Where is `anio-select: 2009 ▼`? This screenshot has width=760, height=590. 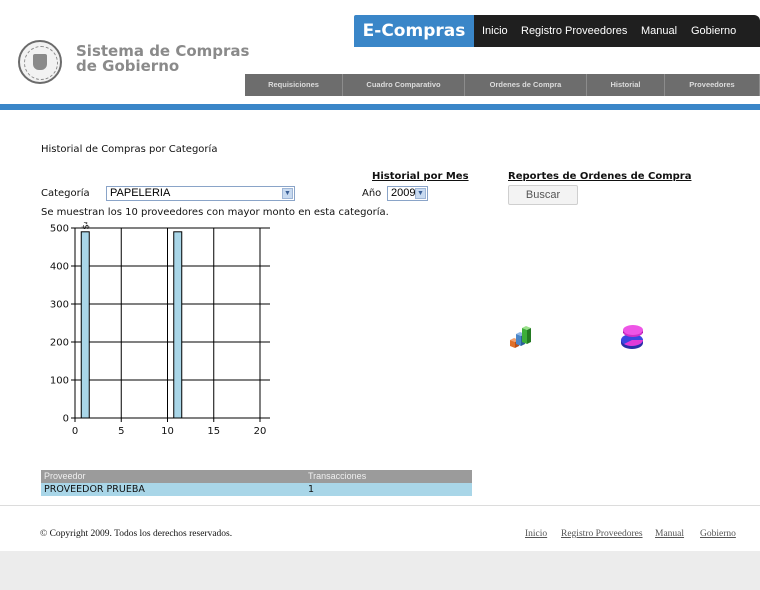 anio-select: 2009 ▼ is located at coordinates (407, 193).